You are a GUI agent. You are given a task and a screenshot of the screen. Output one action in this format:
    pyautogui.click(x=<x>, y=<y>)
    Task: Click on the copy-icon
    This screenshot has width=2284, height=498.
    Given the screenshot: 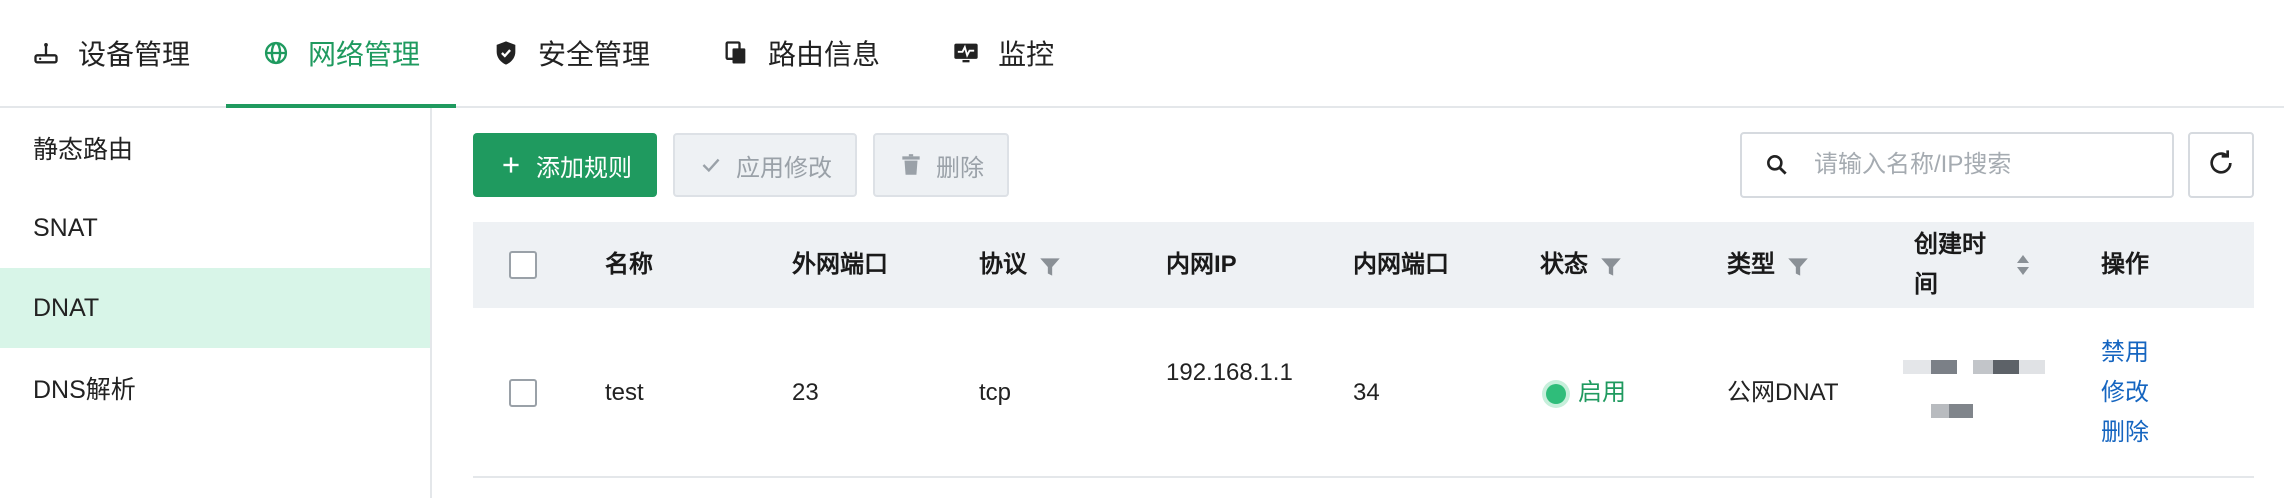 What is the action you would take?
    pyautogui.click(x=736, y=53)
    